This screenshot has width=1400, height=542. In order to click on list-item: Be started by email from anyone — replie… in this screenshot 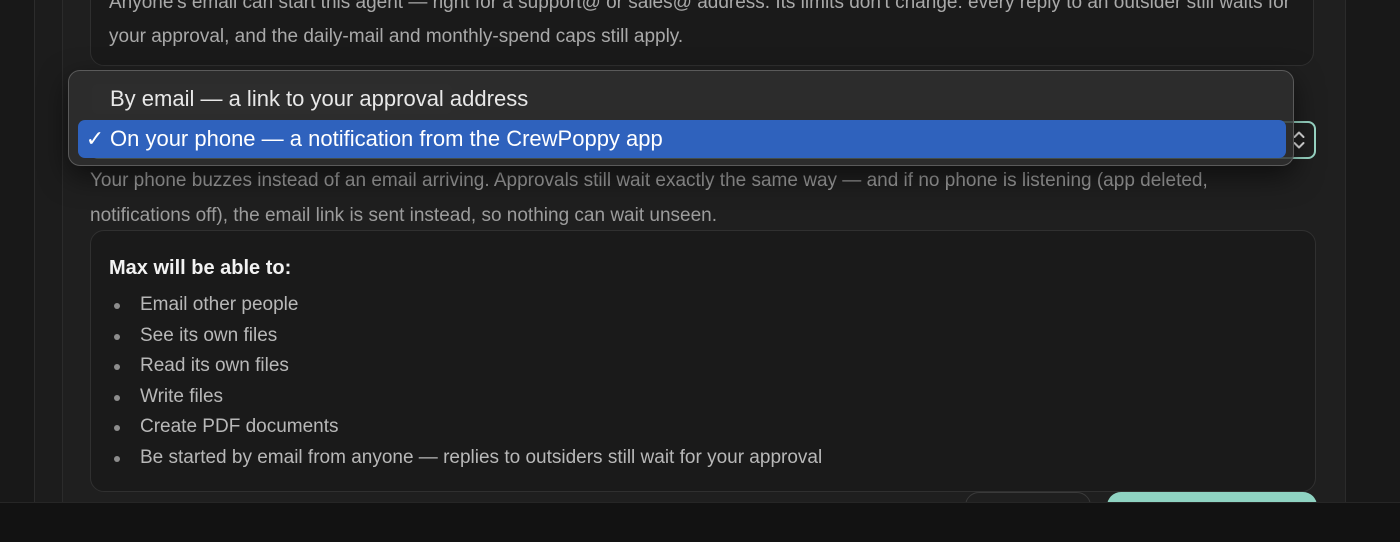, I will do `click(465, 458)`.